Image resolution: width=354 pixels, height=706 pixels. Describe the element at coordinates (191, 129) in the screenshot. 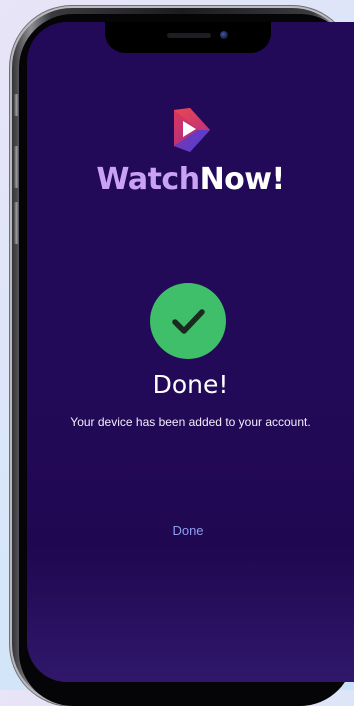

I see `play-logo-icon` at that location.